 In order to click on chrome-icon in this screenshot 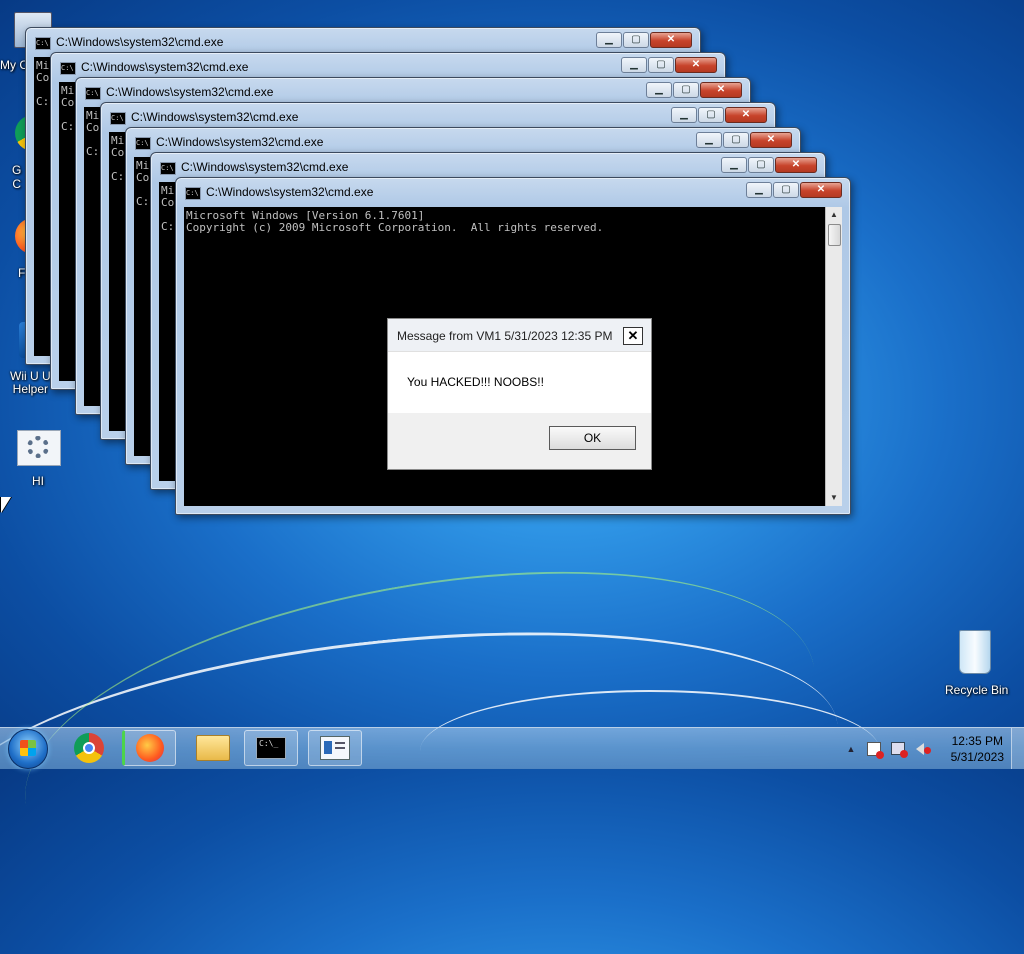, I will do `click(89, 748)`.